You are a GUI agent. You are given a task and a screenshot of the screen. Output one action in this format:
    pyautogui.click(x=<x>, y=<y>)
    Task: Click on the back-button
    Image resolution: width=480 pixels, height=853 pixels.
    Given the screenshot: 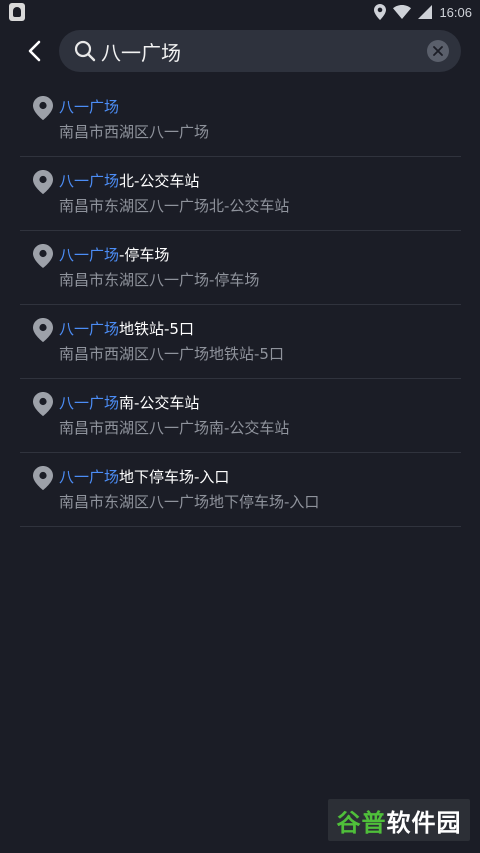 What is the action you would take?
    pyautogui.click(x=34, y=51)
    